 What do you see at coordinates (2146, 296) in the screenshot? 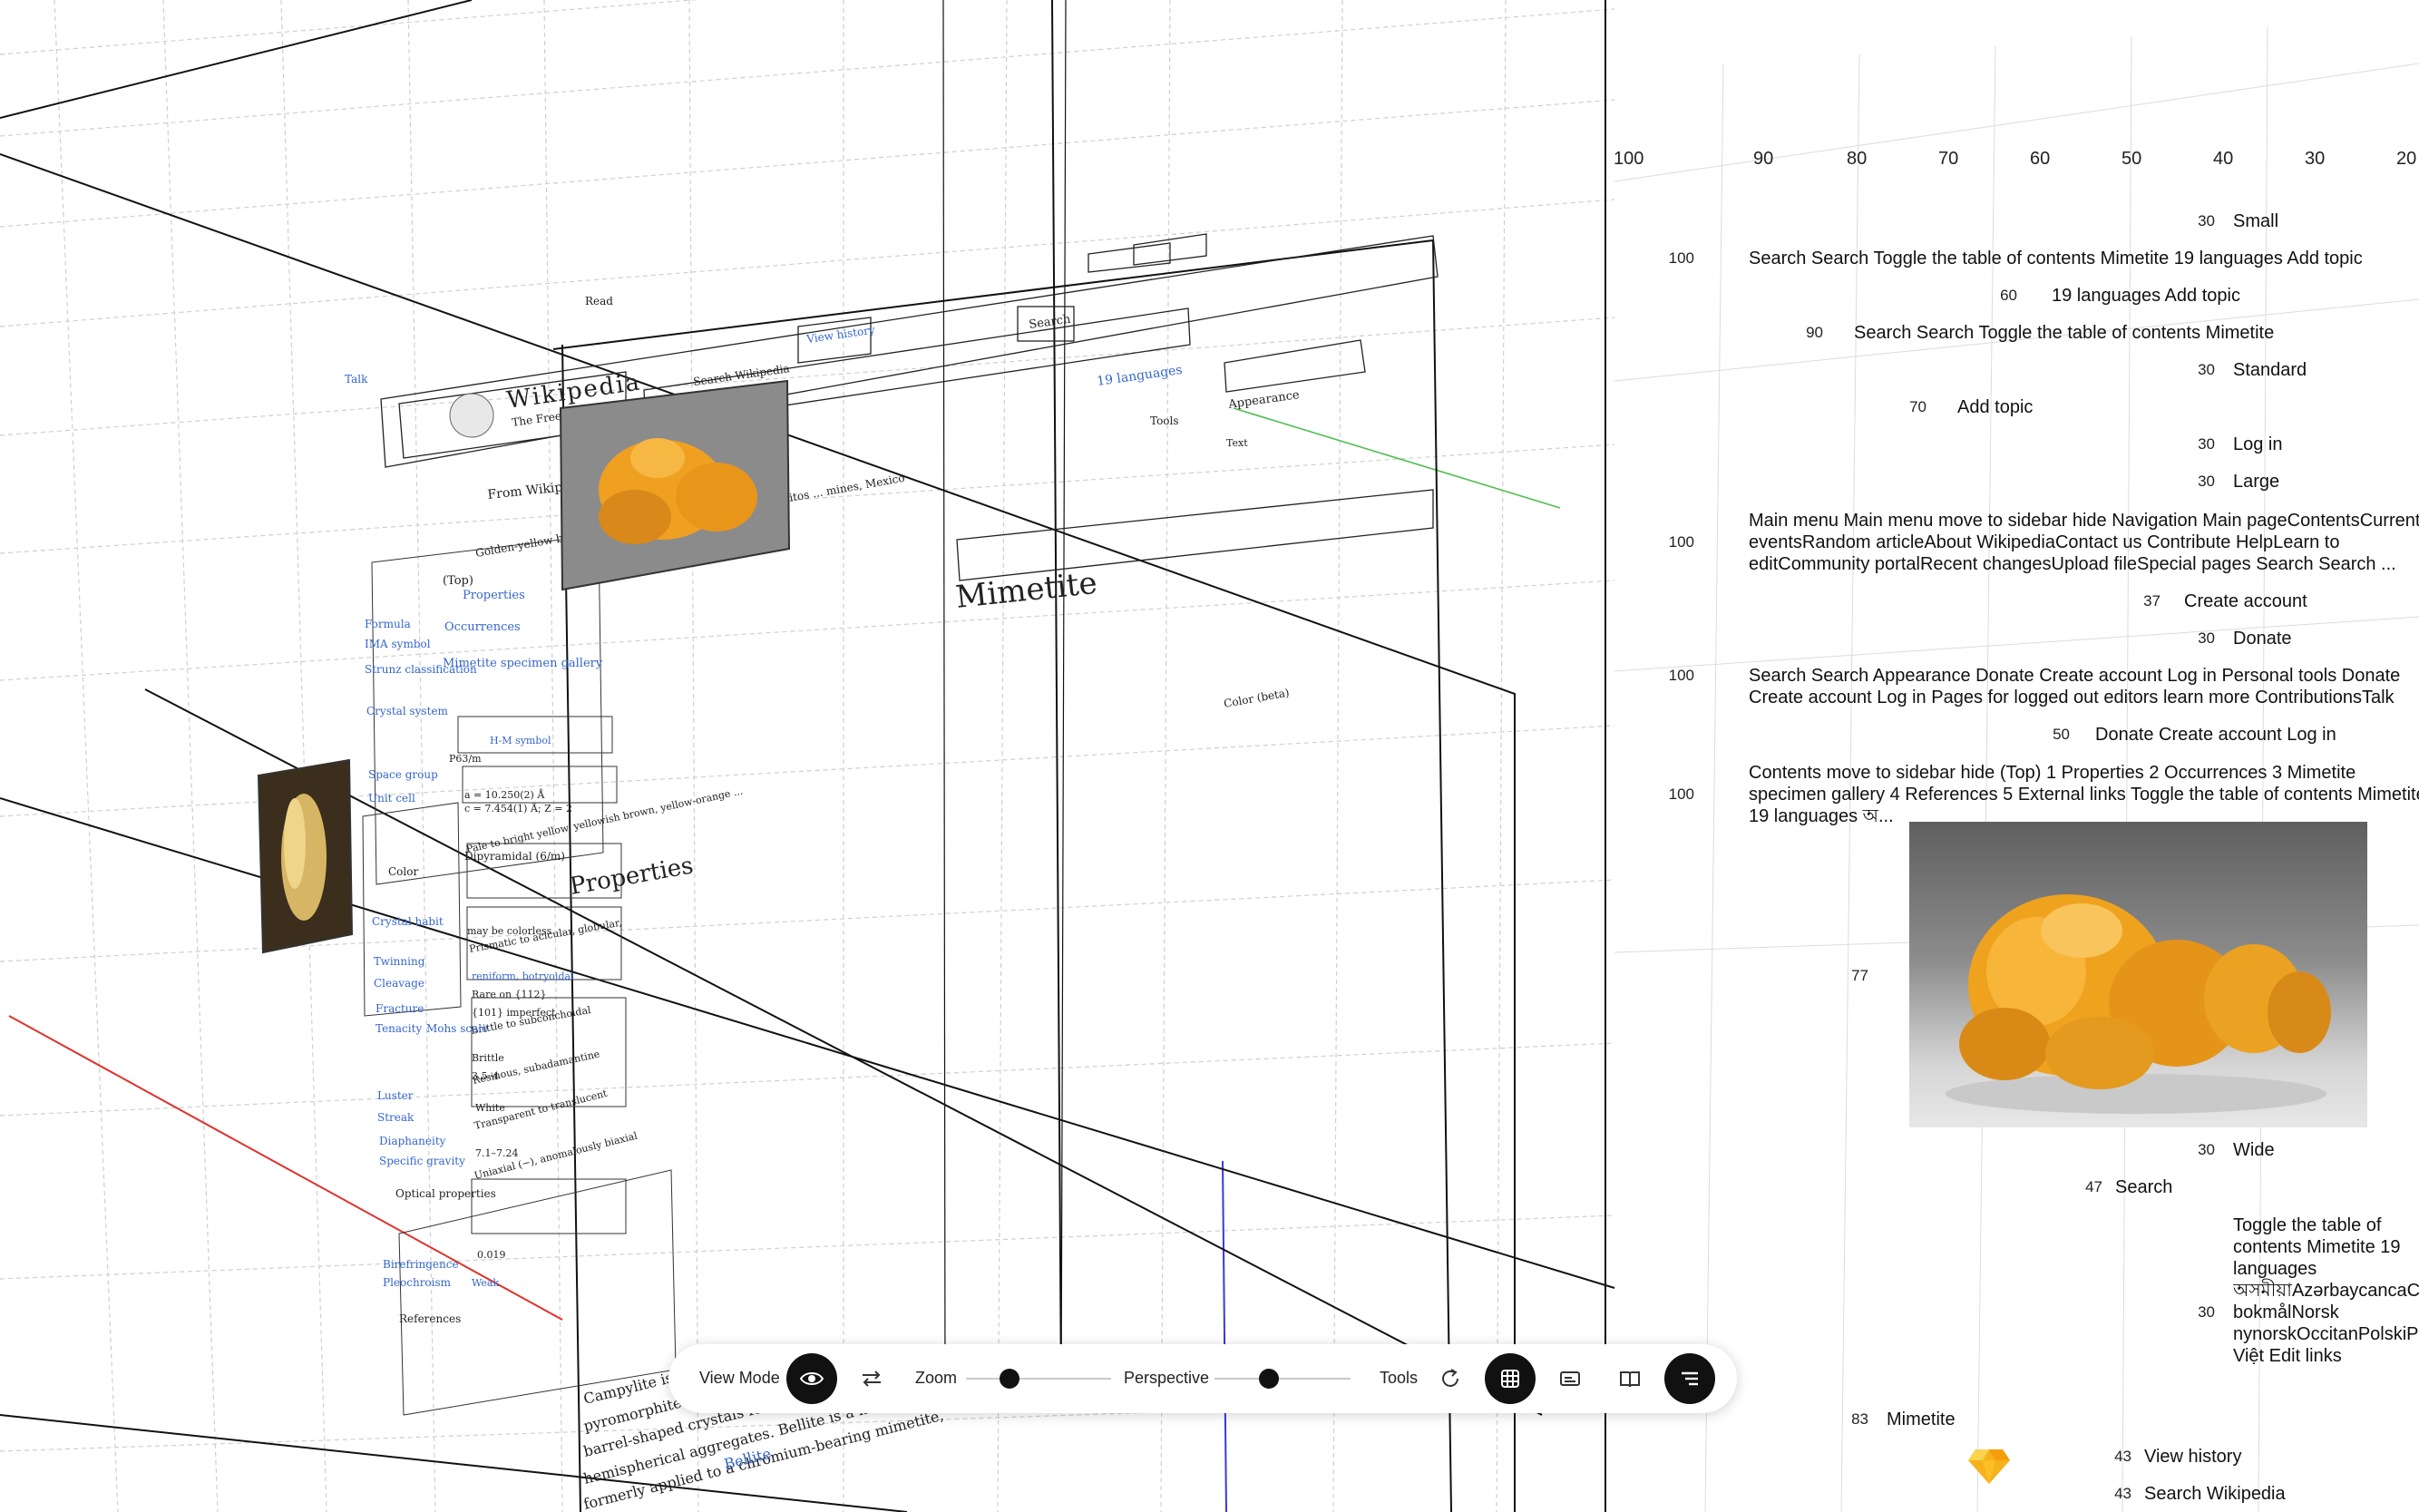
I see `layer-label: 19 languages Add topic` at bounding box center [2146, 296].